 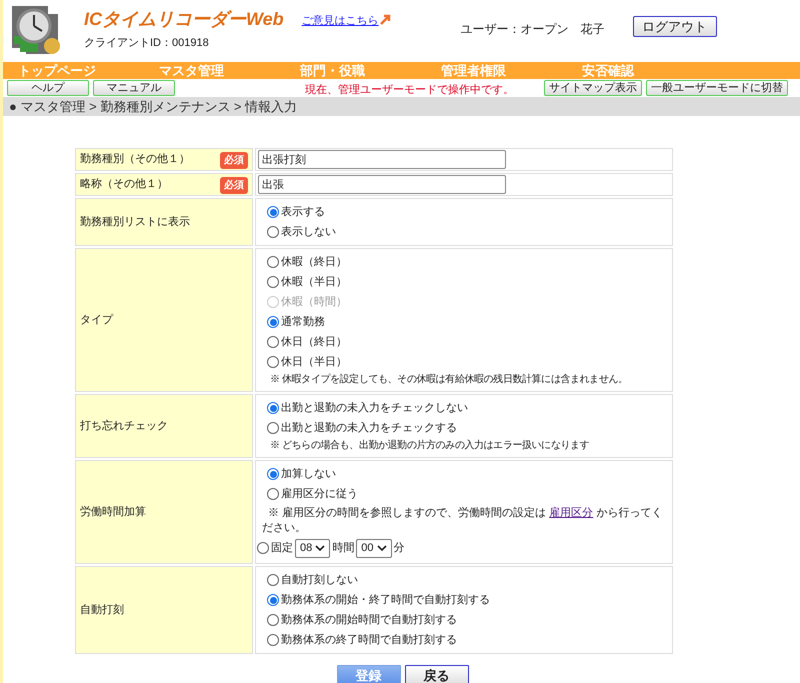 I want to click on field-label: 勤務種別（その他１）, so click(x=135, y=159).